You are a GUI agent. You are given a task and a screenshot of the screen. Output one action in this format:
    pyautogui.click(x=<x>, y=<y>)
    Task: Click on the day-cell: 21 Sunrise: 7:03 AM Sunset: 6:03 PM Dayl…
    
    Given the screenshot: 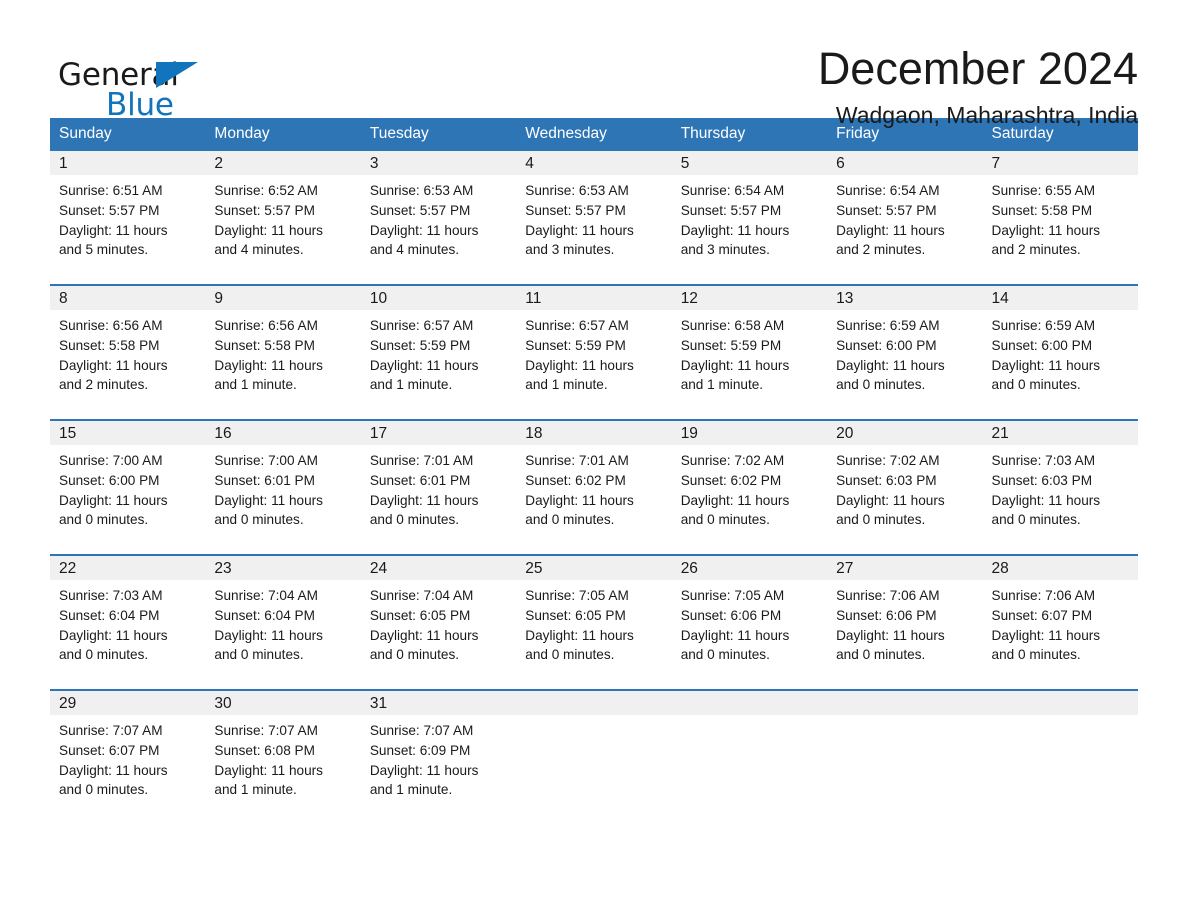 What is the action you would take?
    pyautogui.click(x=1060, y=487)
    